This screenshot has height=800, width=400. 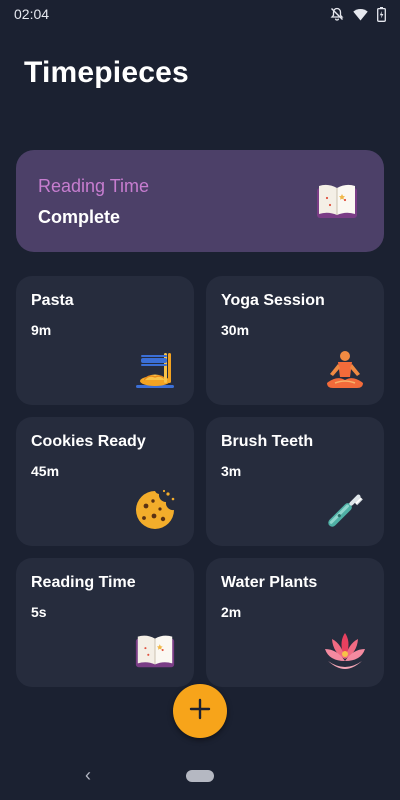 What do you see at coordinates (41, 330) in the screenshot?
I see `timer-duration: 9m` at bounding box center [41, 330].